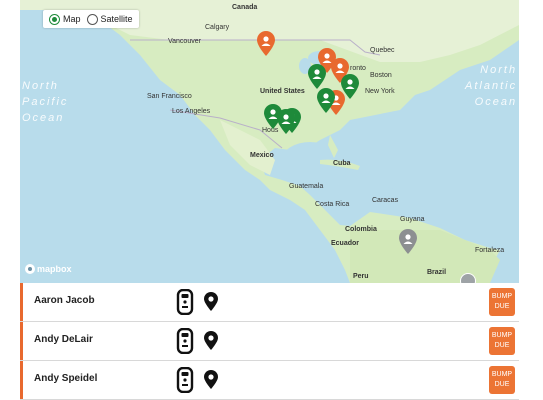  Describe the element at coordinates (184, 41) in the screenshot. I see `label-vancouver: Vancouver` at that location.